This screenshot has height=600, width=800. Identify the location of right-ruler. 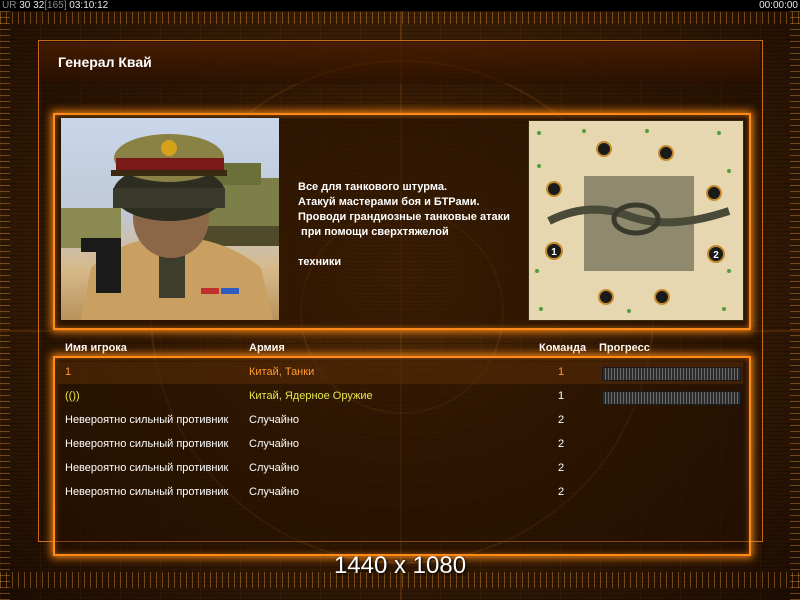
(795, 300).